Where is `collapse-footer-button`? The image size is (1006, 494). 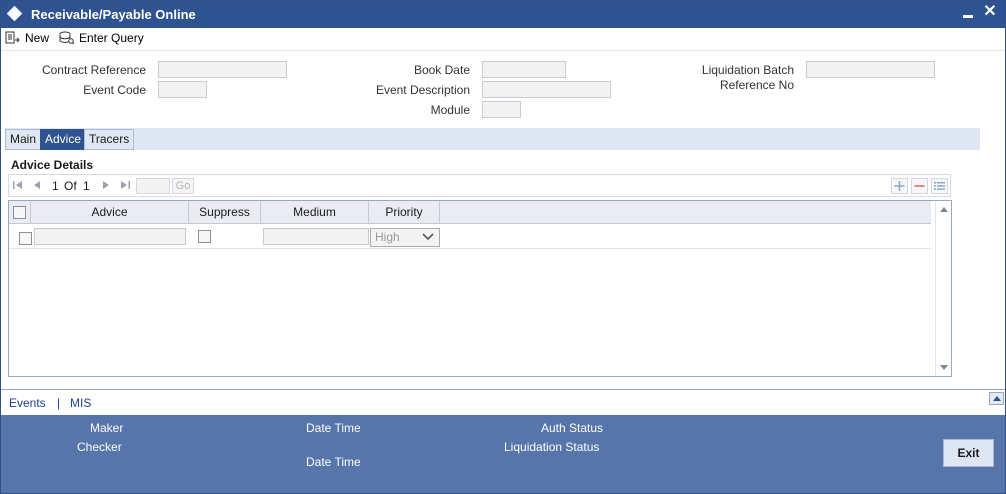
collapse-footer-button is located at coordinates (996, 398).